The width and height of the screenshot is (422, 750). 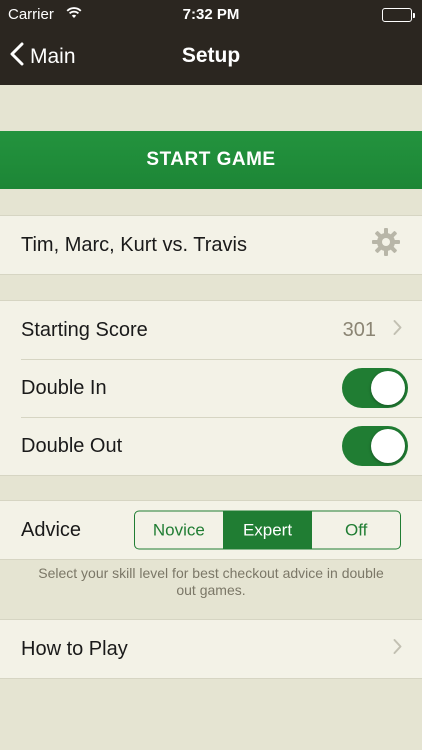 I want to click on advice-option-off: Off, so click(x=355, y=530).